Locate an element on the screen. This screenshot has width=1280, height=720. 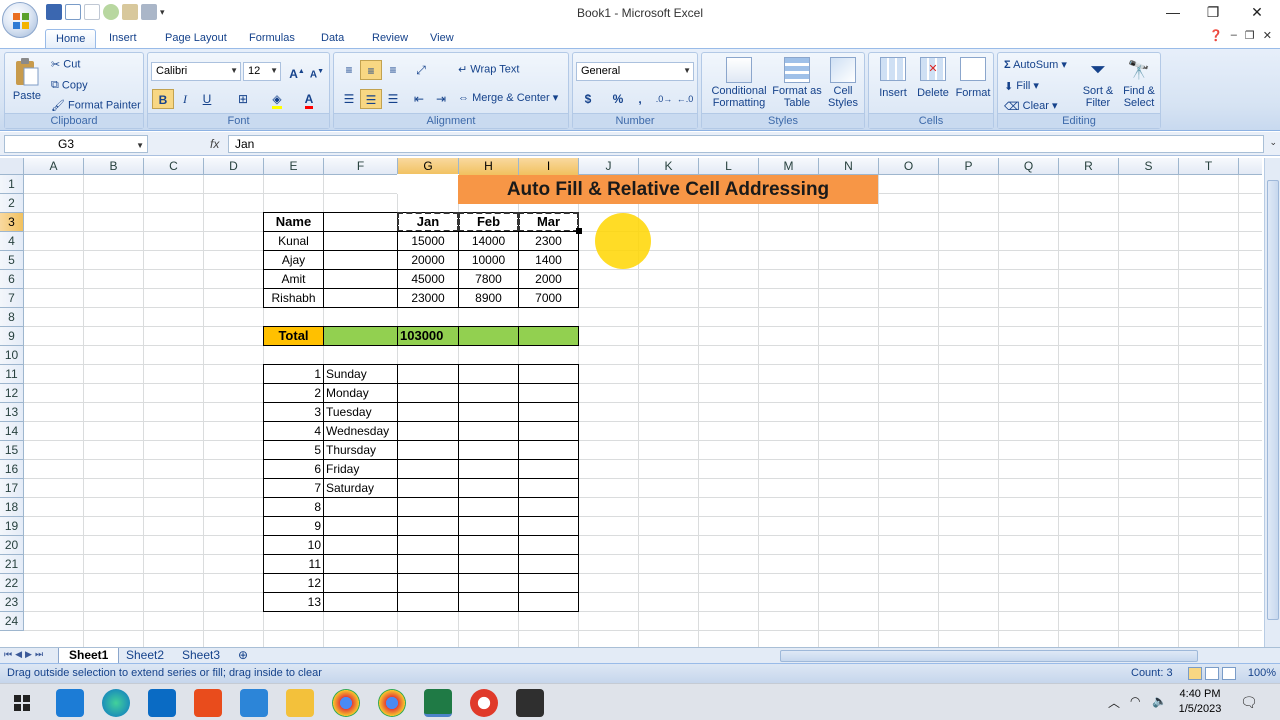
series-number-cell: 8 is located at coordinates (293, 507).